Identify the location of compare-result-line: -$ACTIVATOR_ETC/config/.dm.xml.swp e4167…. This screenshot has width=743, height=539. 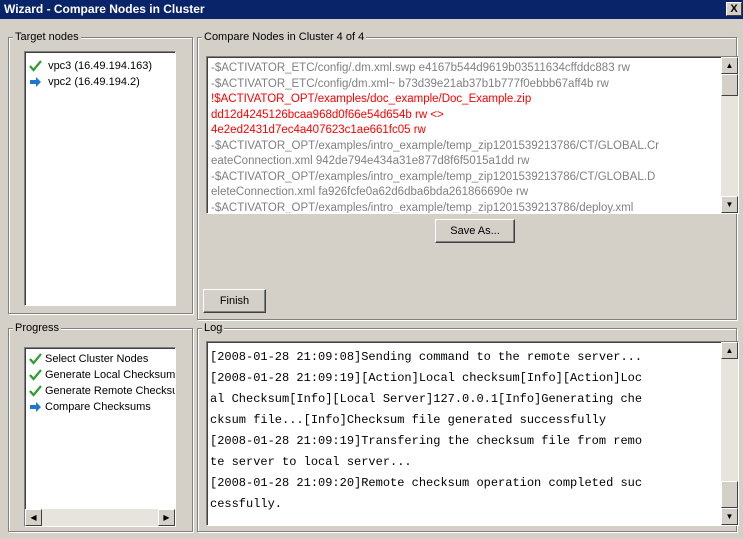
(420, 68).